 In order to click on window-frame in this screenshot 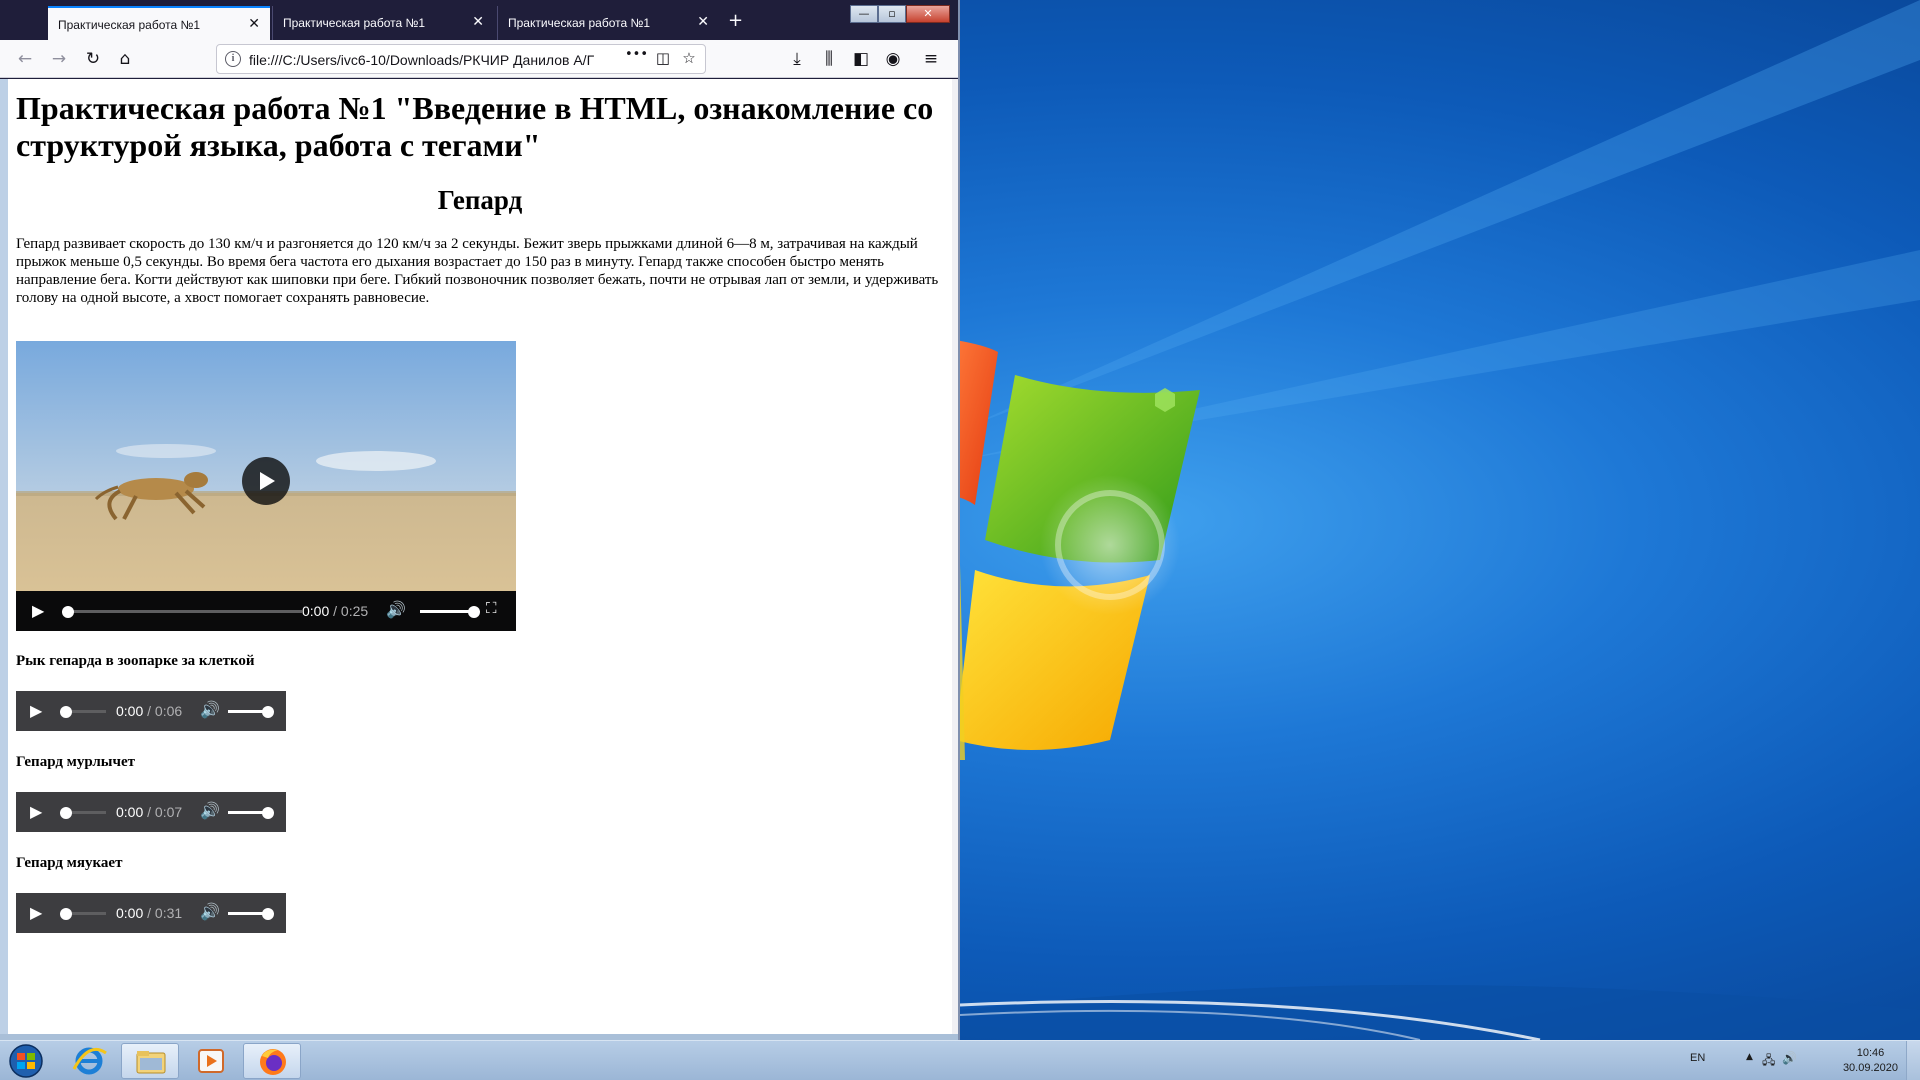, I will do `click(4, 556)`.